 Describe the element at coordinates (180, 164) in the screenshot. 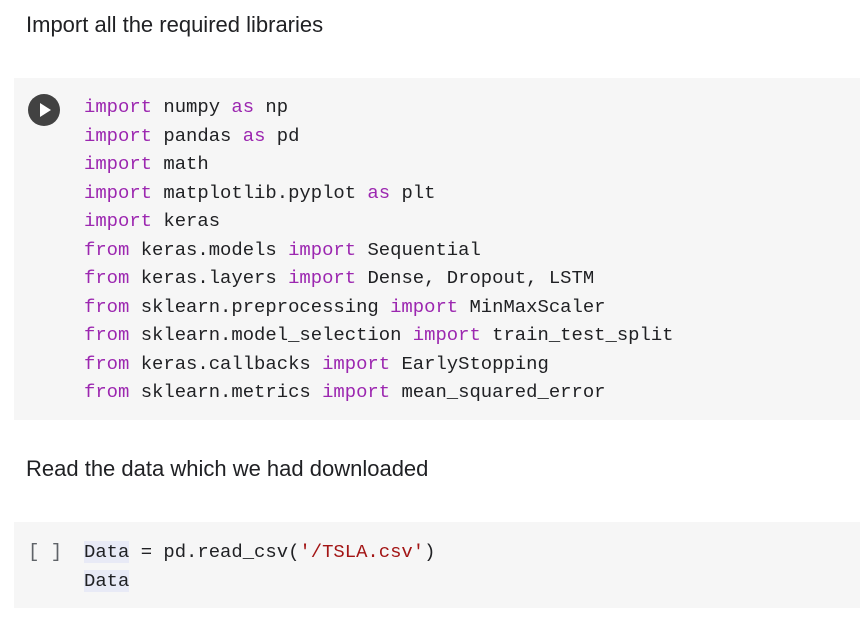

I see `code-token: math` at that location.